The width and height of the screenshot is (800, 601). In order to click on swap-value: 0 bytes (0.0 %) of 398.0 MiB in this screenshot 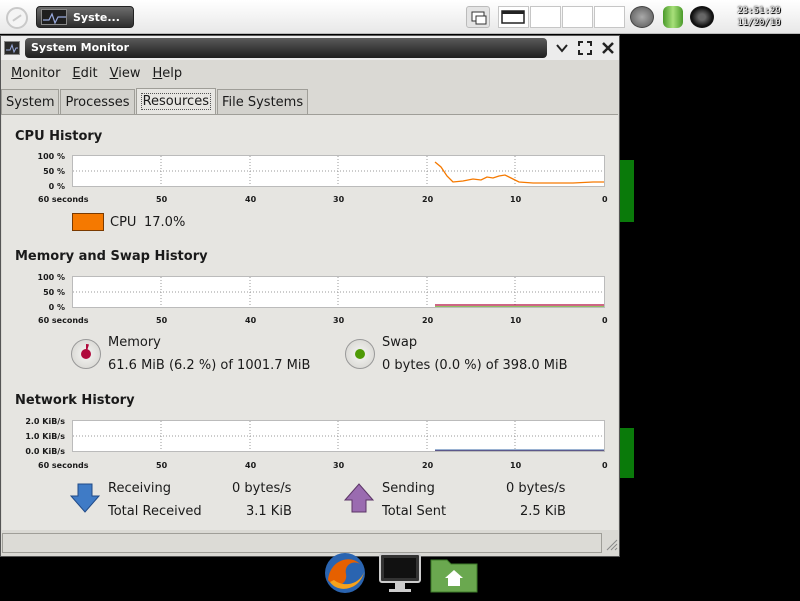, I will do `click(475, 365)`.